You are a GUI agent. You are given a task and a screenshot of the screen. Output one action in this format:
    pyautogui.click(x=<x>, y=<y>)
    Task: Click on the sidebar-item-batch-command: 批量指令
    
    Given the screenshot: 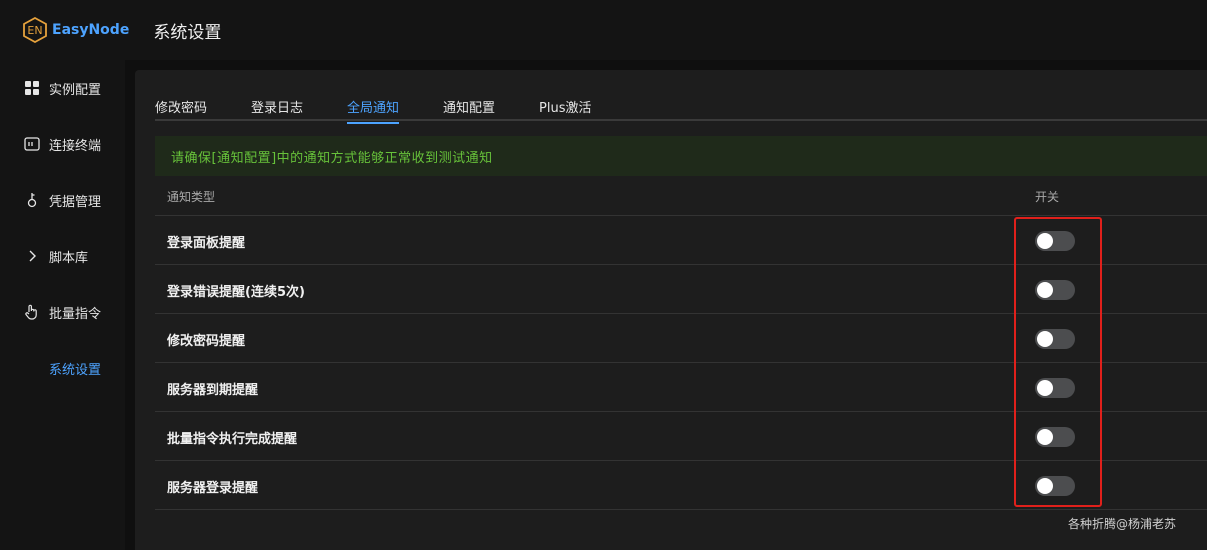 What is the action you would take?
    pyautogui.click(x=62, y=312)
    